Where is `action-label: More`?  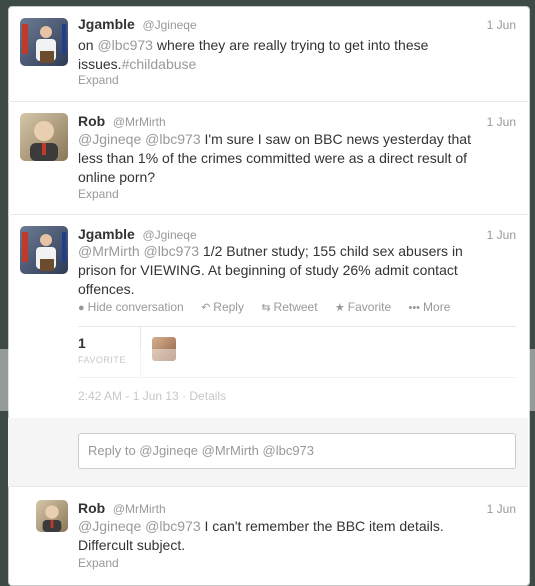 action-label: More is located at coordinates (437, 307).